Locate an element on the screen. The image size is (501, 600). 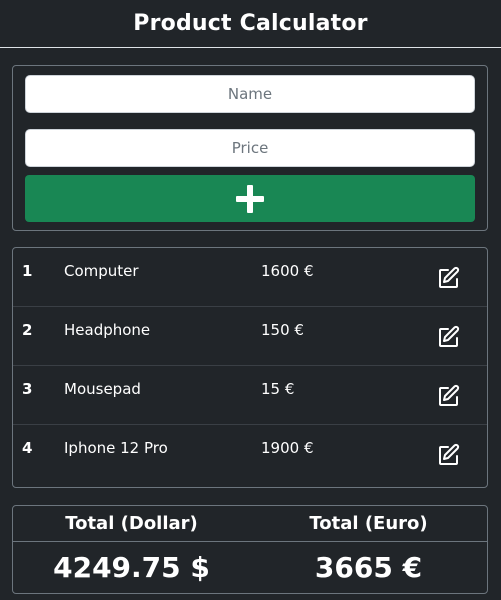
product-name: Computer is located at coordinates (101, 271).